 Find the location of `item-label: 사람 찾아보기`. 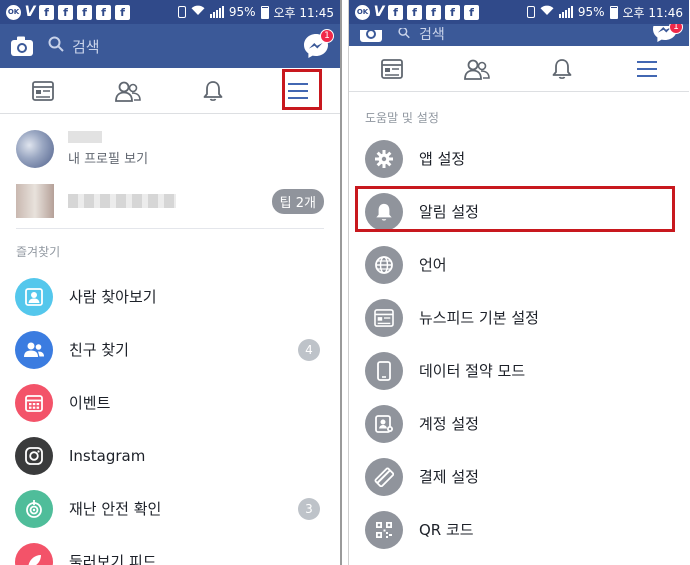

item-label: 사람 찾아보기 is located at coordinates (113, 297).